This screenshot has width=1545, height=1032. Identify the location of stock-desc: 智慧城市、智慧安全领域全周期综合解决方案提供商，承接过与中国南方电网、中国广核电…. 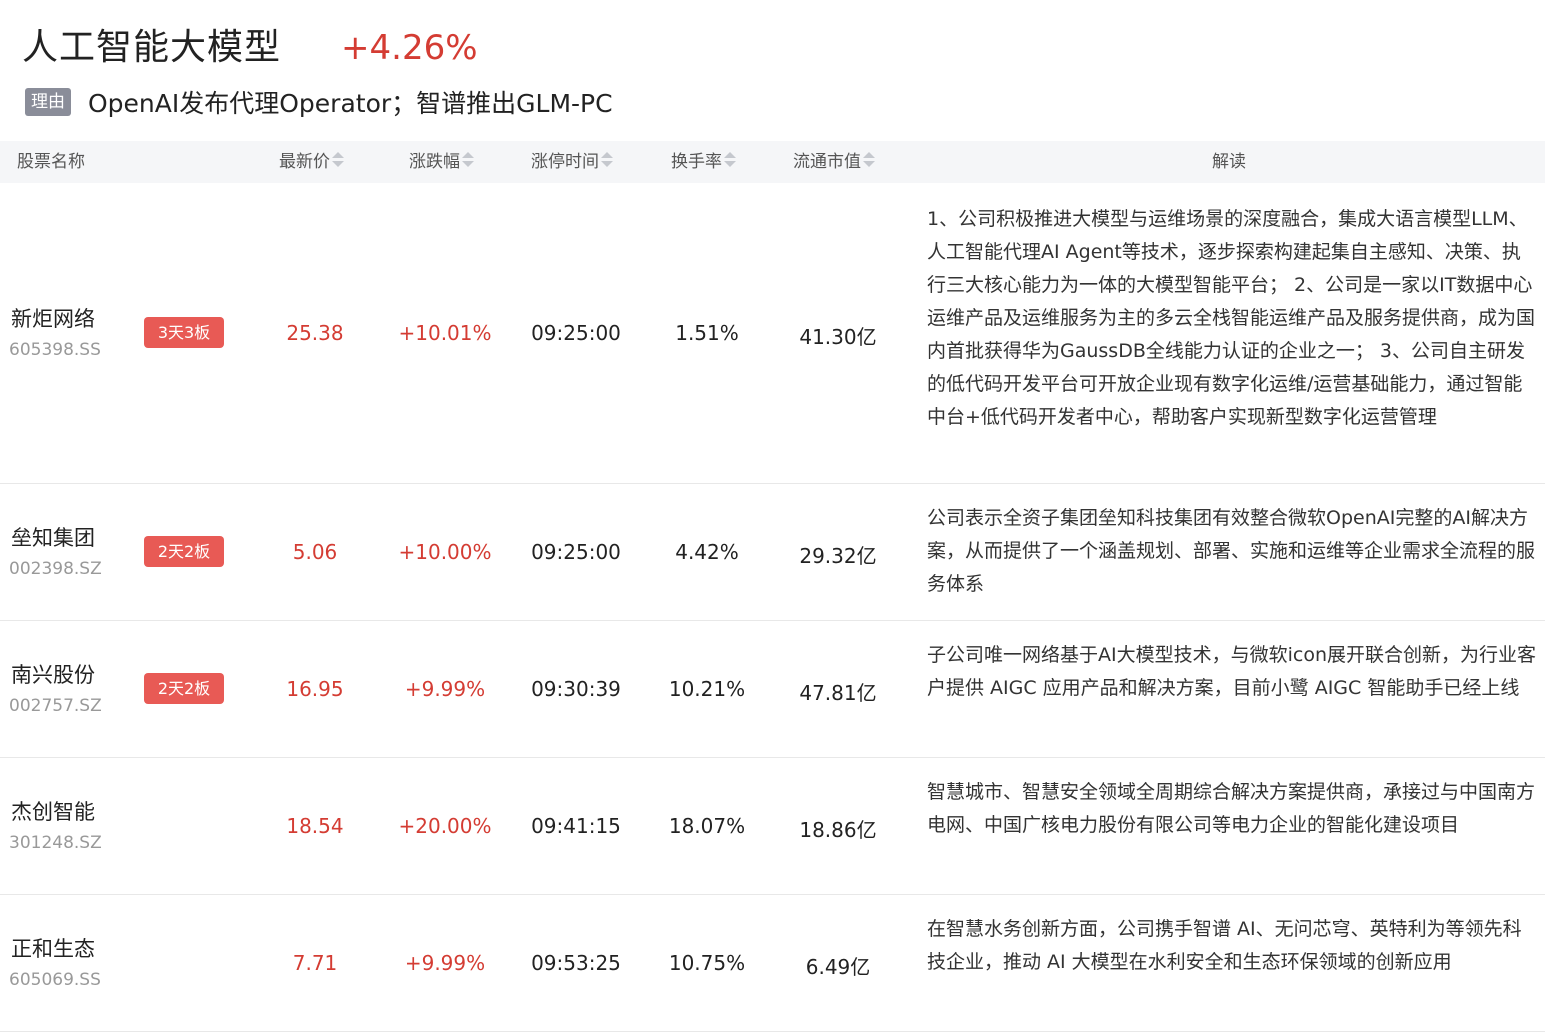
(1231, 808).